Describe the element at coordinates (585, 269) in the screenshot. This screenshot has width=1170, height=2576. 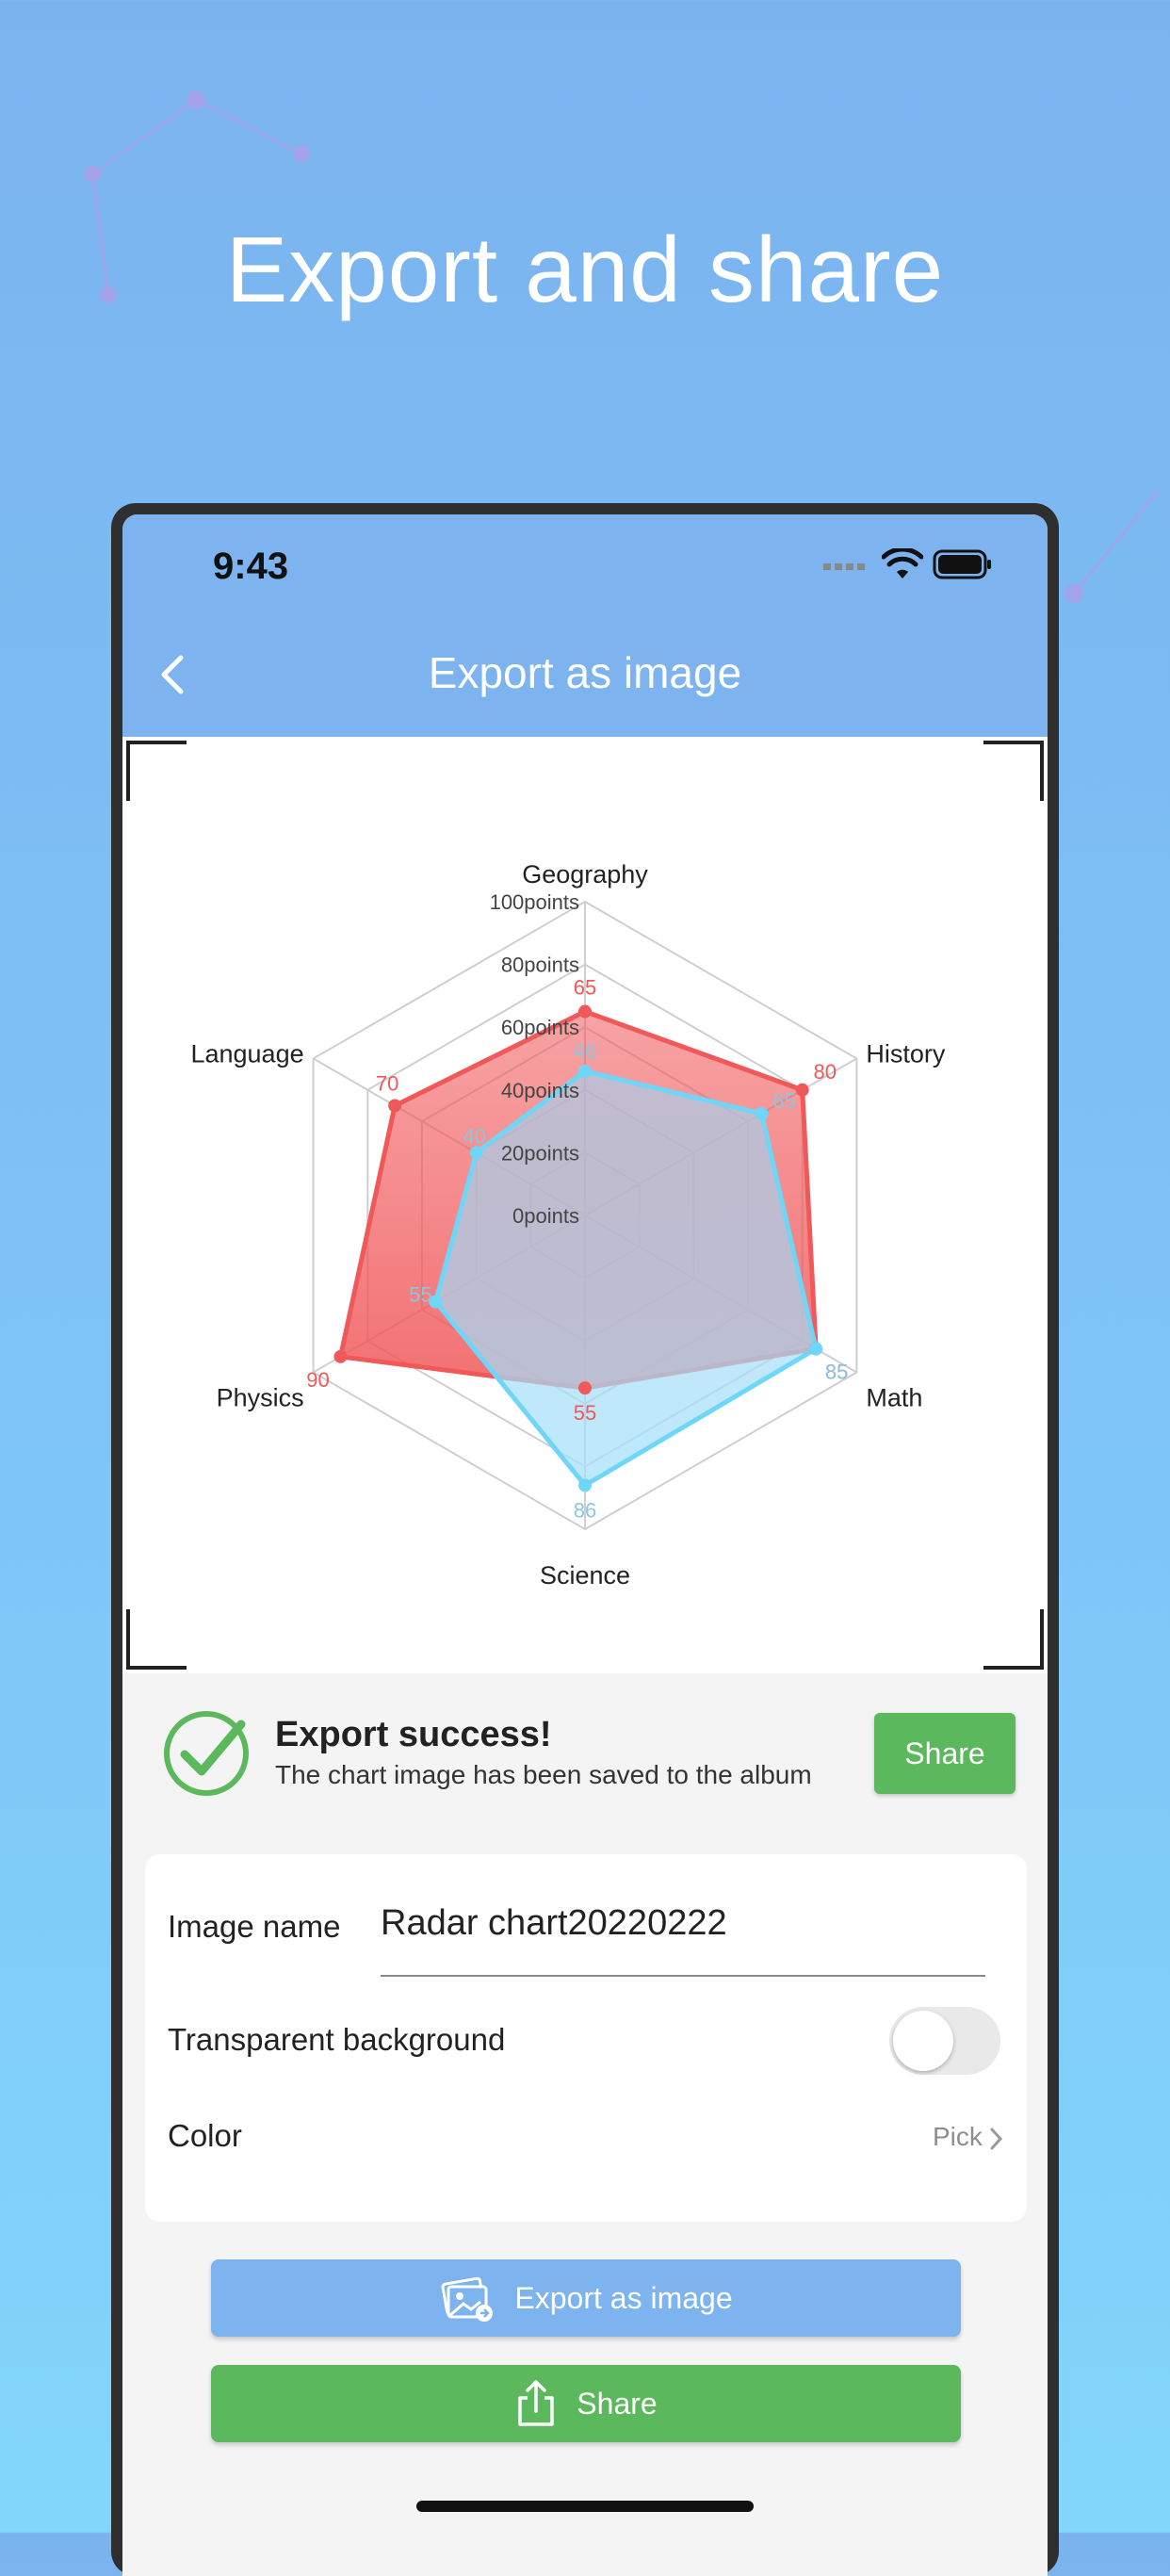
I see `page-headline: Export and share` at that location.